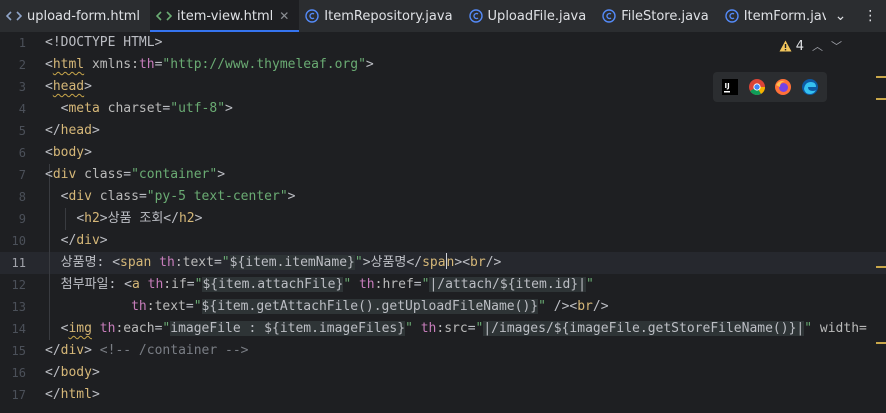 The height and width of the screenshot is (413, 886). What do you see at coordinates (22, 219) in the screenshot?
I see `line-number: 9` at bounding box center [22, 219].